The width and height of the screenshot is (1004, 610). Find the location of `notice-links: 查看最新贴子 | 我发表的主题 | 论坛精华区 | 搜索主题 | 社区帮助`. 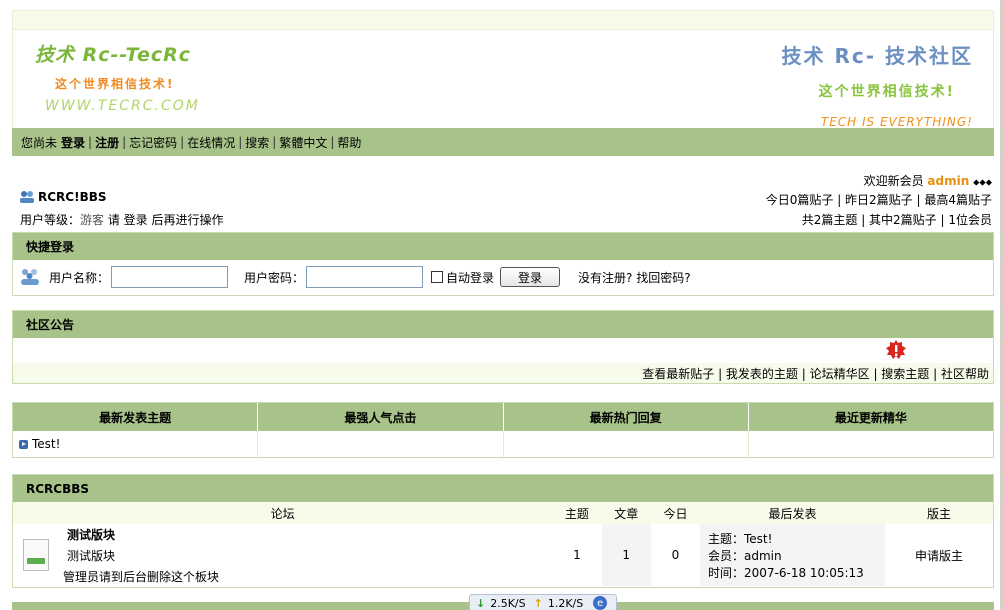

notice-links: 查看最新贴子 | 我发表的主题 | 论坛精华区 | 搜索主题 | 社区帮助 is located at coordinates (815, 374).